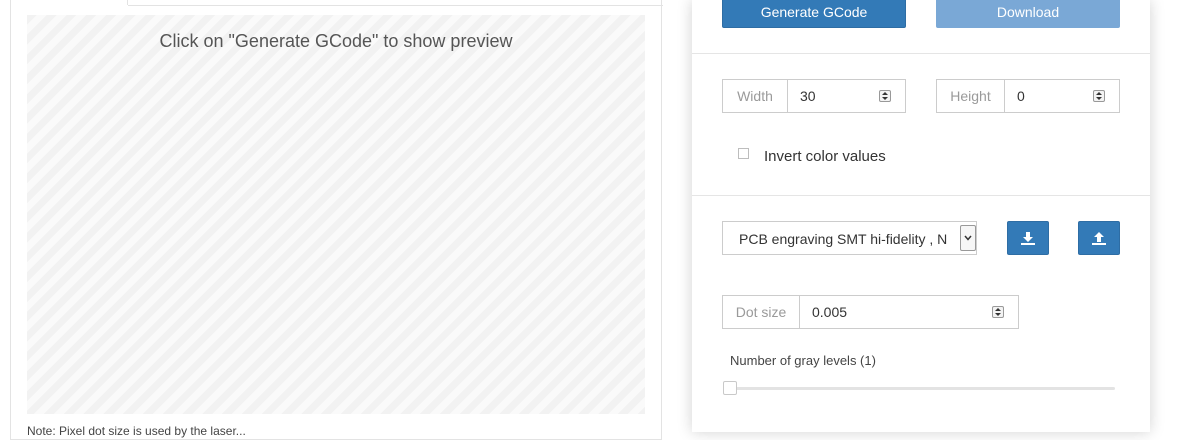 The height and width of the screenshot is (440, 1202). I want to click on height-label: Height, so click(971, 96).